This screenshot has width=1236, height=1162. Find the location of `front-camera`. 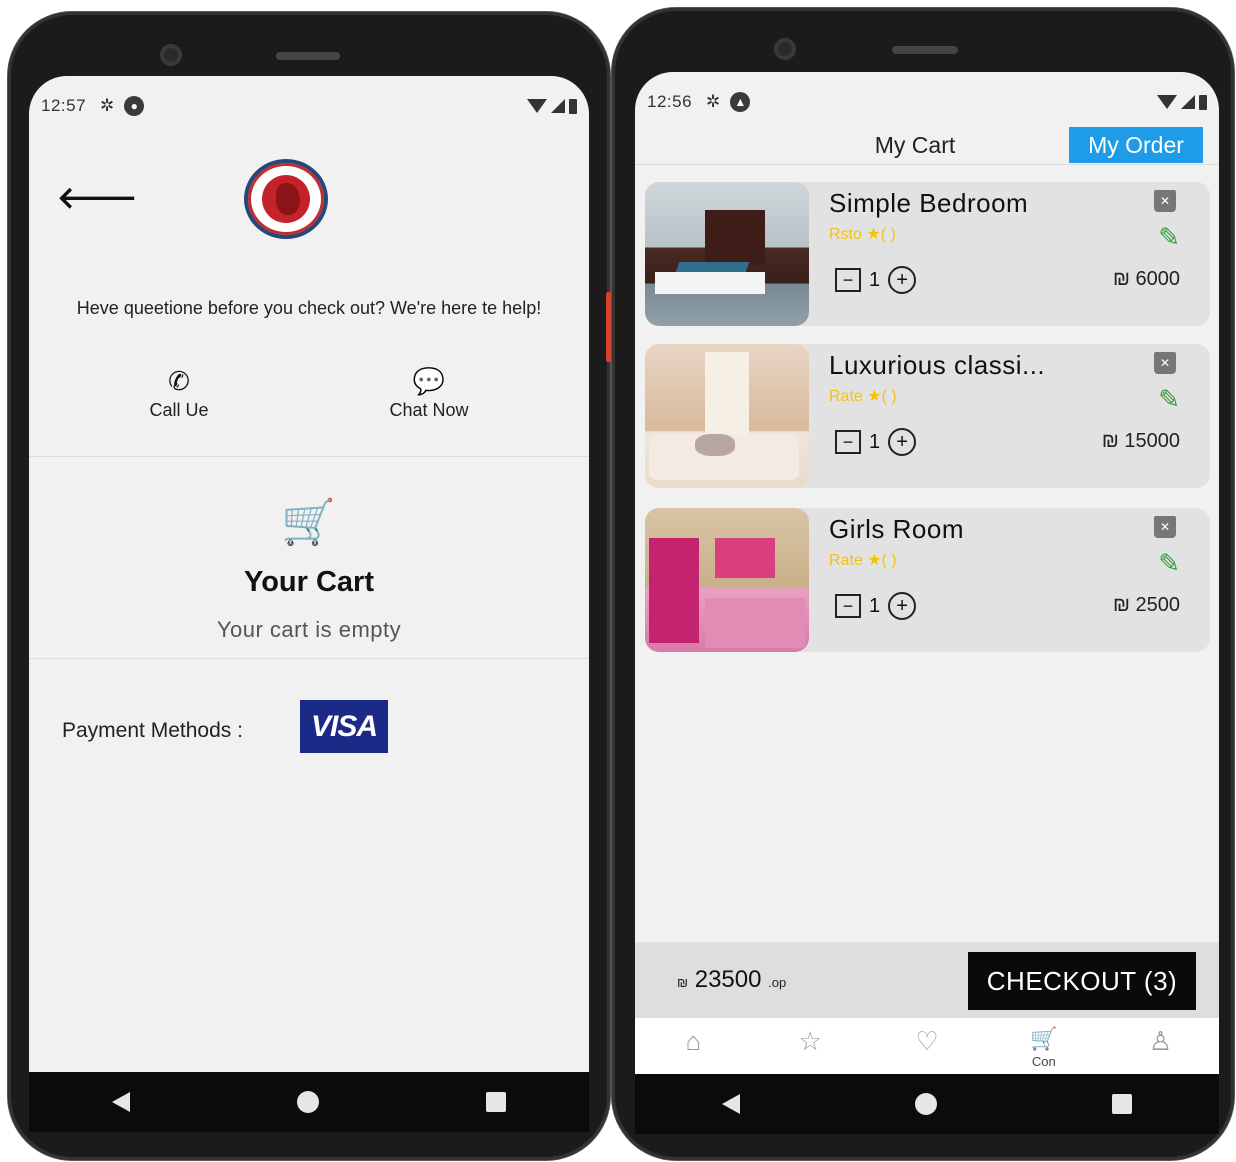

front-camera is located at coordinates (785, 49).